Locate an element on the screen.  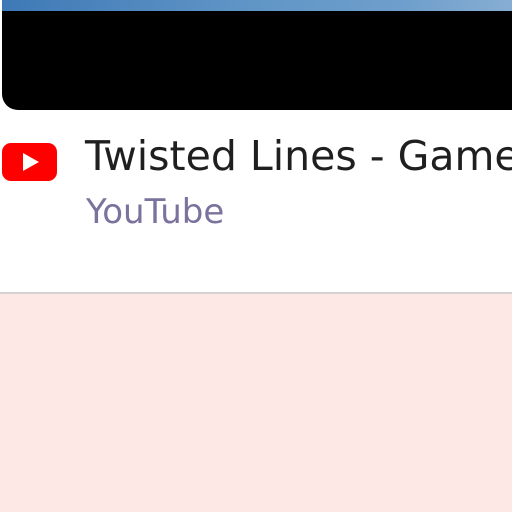
video-source: YouTube is located at coordinates (155, 212).